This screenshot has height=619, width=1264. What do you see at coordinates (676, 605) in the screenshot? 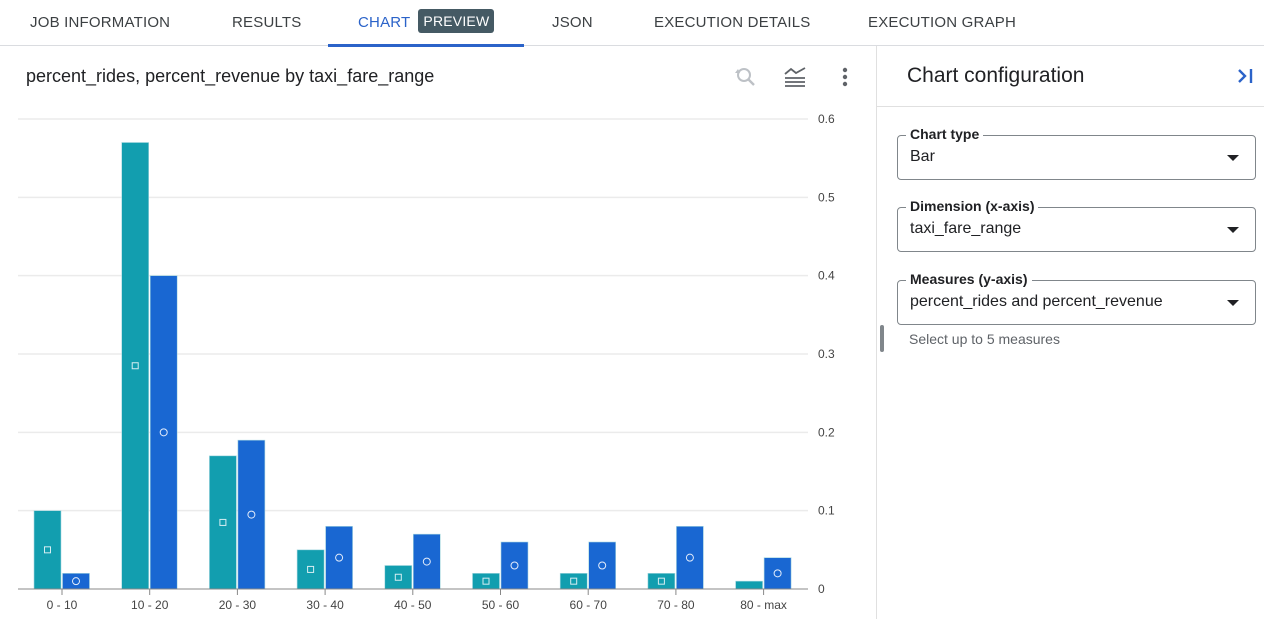
I see `x-tick-label: 70 - 80` at bounding box center [676, 605].